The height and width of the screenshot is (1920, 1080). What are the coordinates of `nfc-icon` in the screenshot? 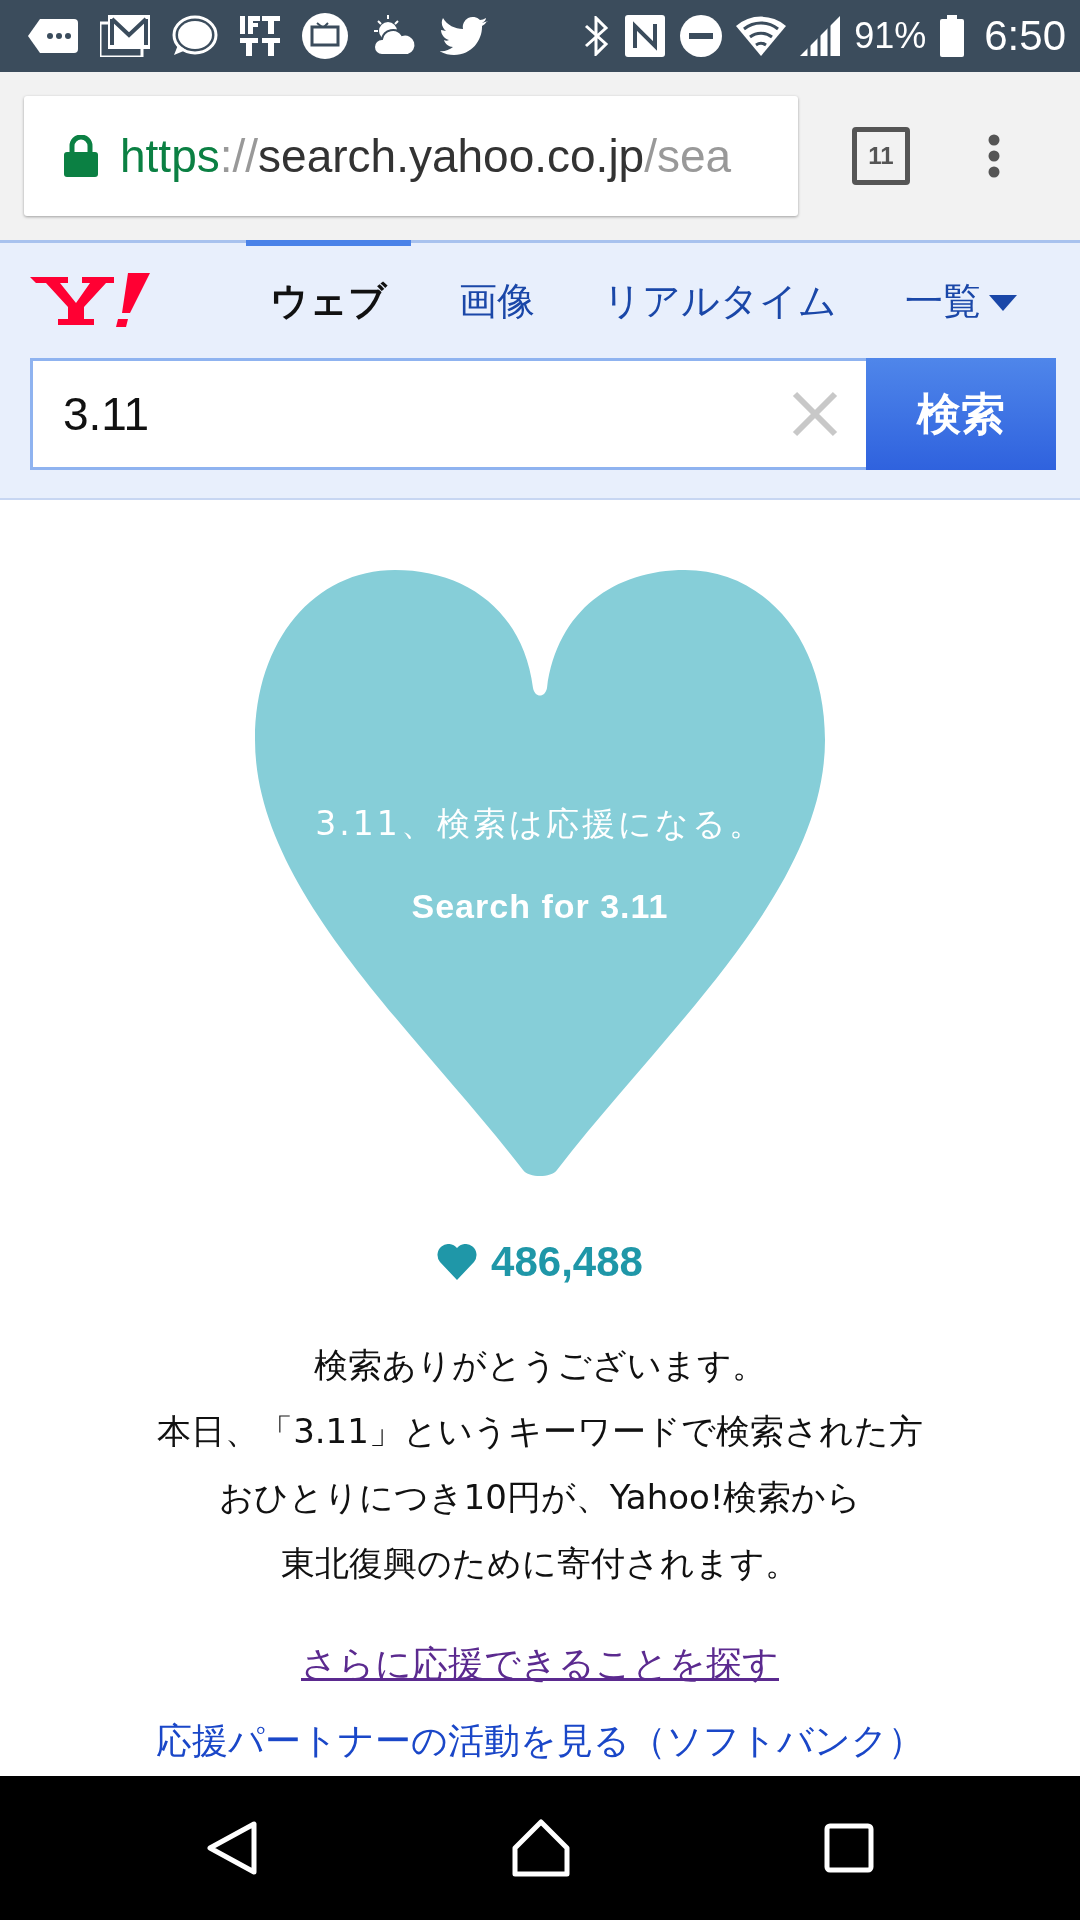 It's located at (645, 36).